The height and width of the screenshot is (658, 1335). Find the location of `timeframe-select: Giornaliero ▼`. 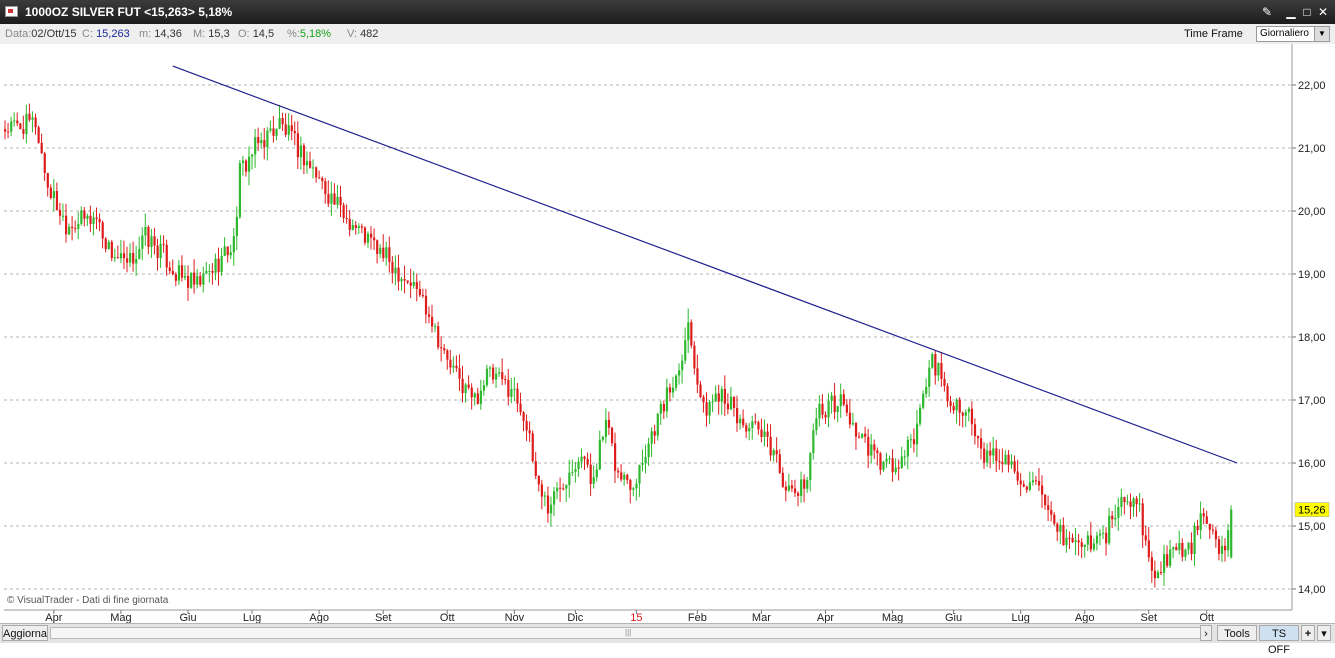

timeframe-select: Giornaliero ▼ is located at coordinates (1293, 34).